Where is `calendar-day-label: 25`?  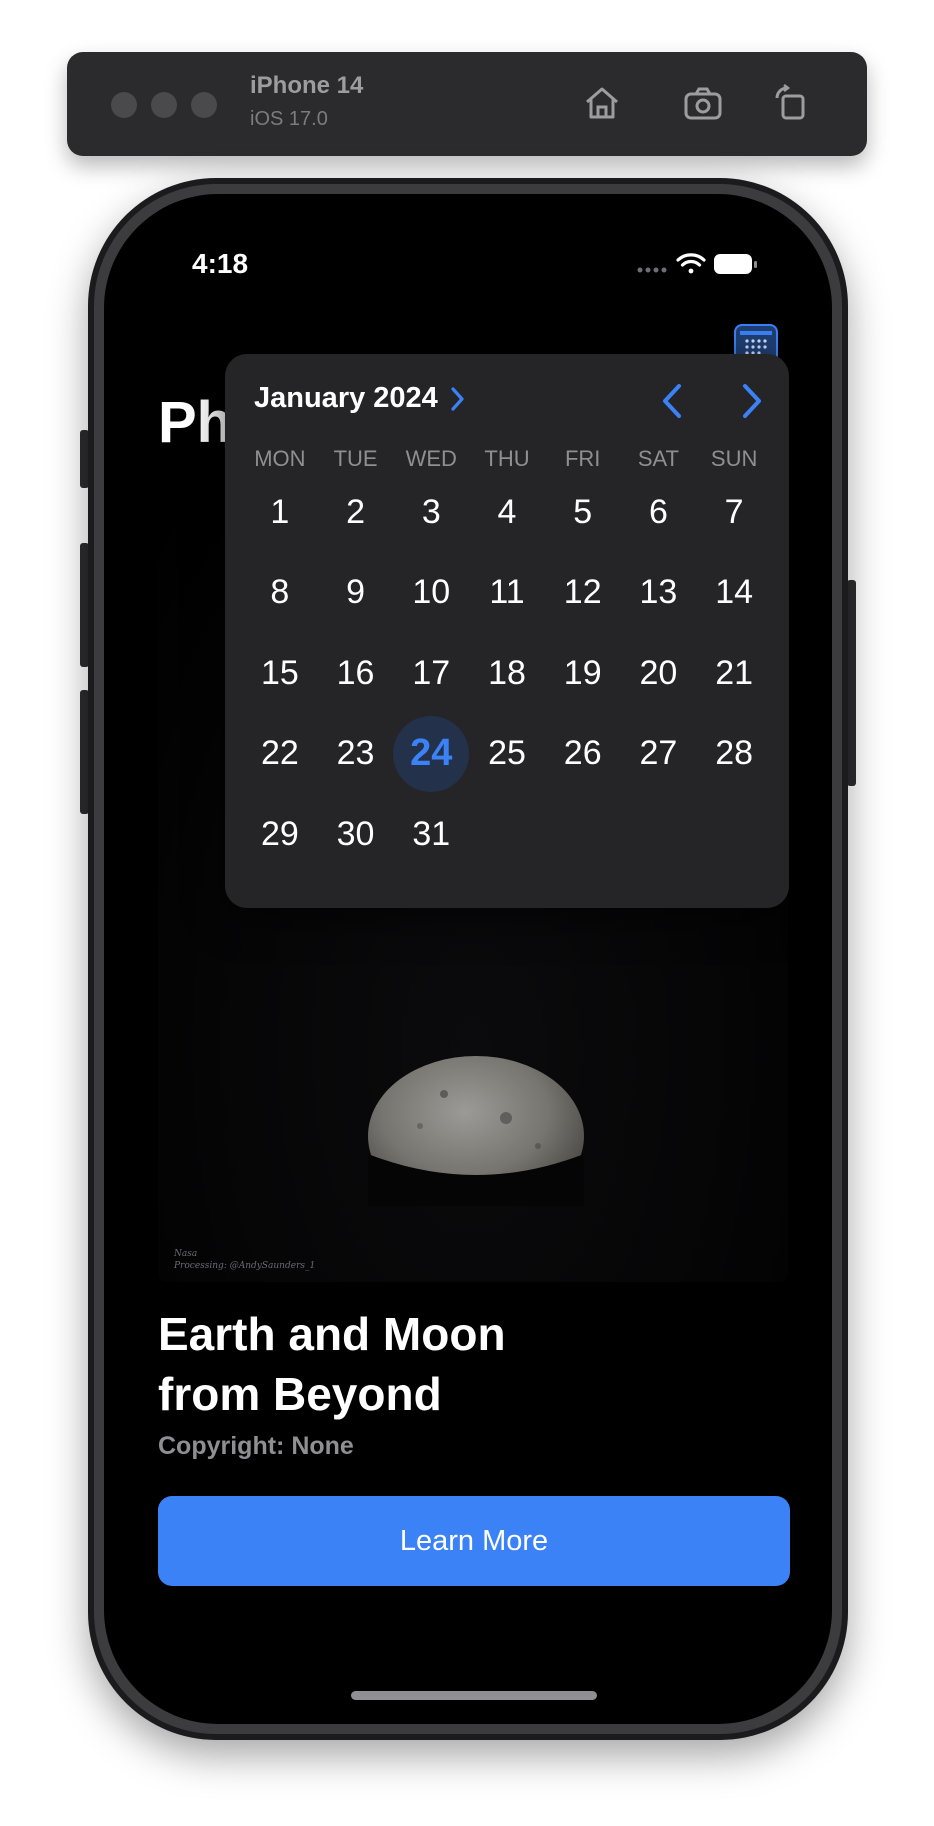
calendar-day-label: 25 is located at coordinates (507, 753).